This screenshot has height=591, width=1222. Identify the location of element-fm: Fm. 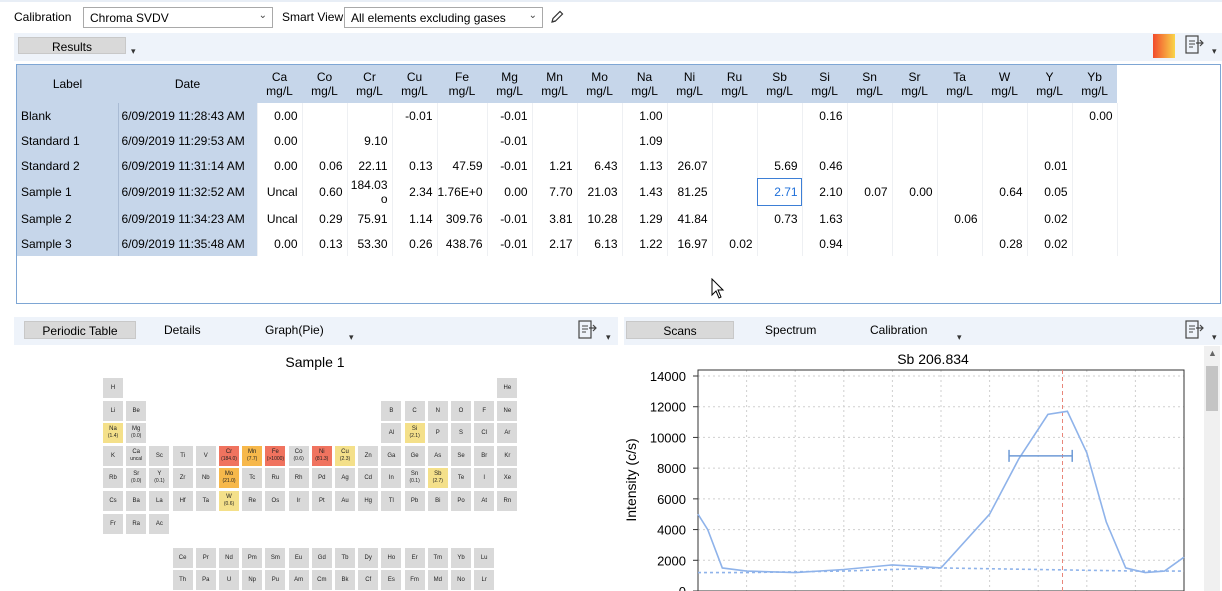
(414, 580).